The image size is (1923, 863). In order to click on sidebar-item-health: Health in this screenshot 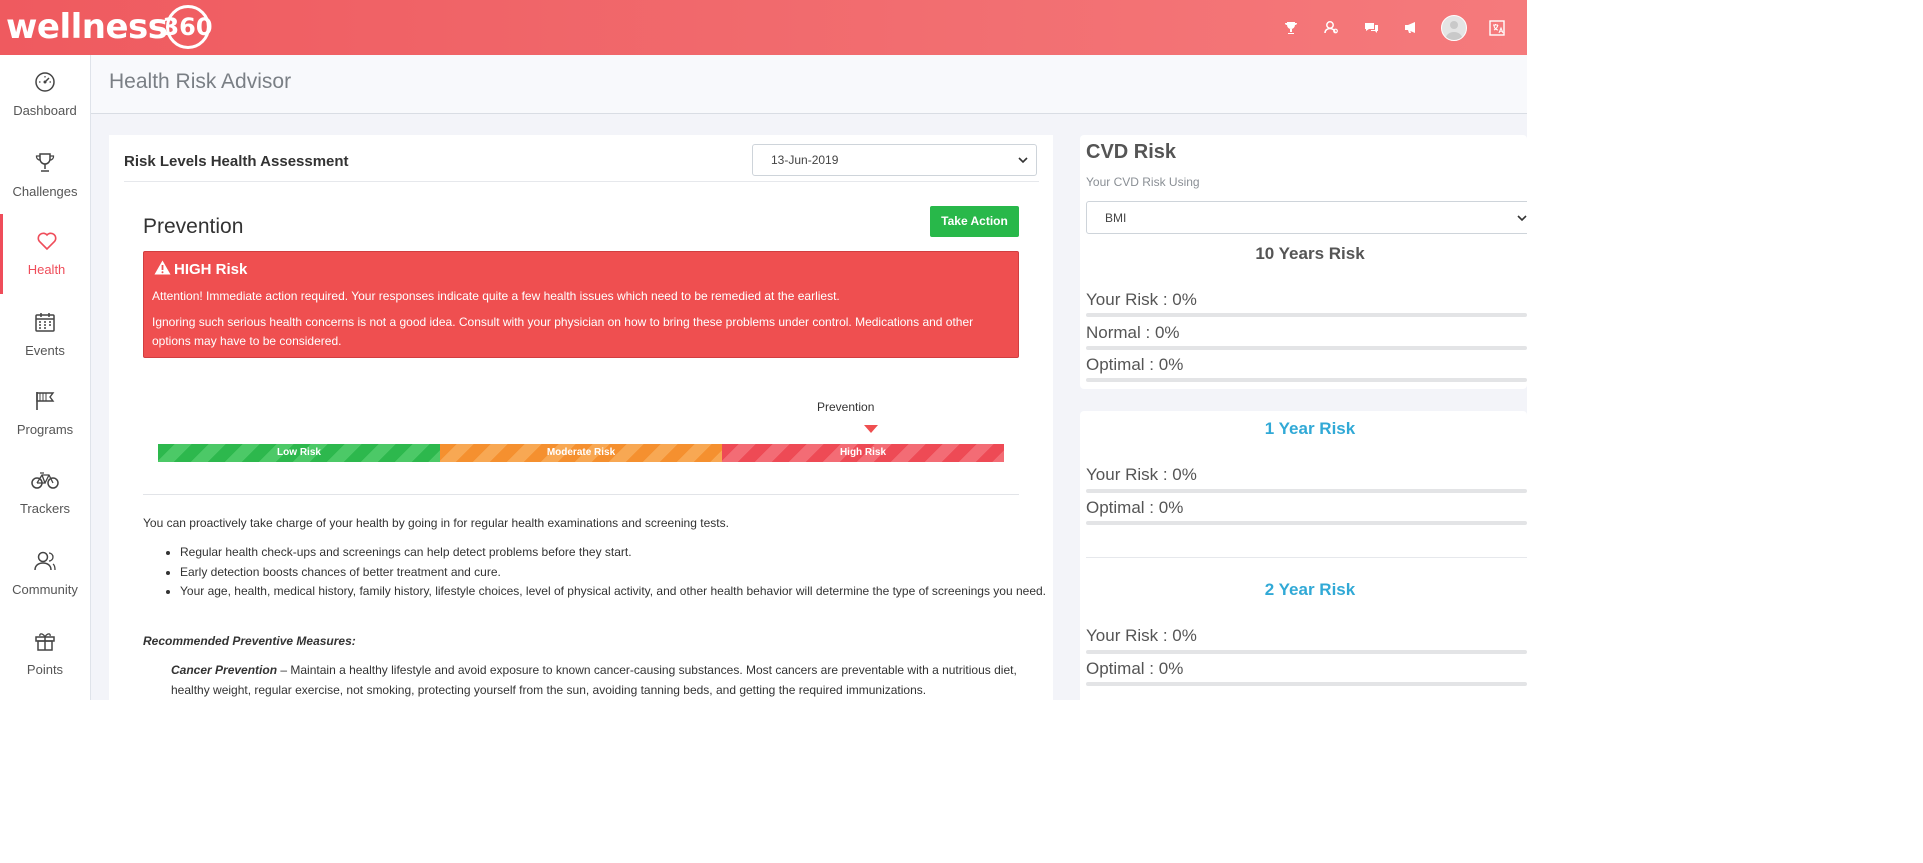, I will do `click(45, 254)`.